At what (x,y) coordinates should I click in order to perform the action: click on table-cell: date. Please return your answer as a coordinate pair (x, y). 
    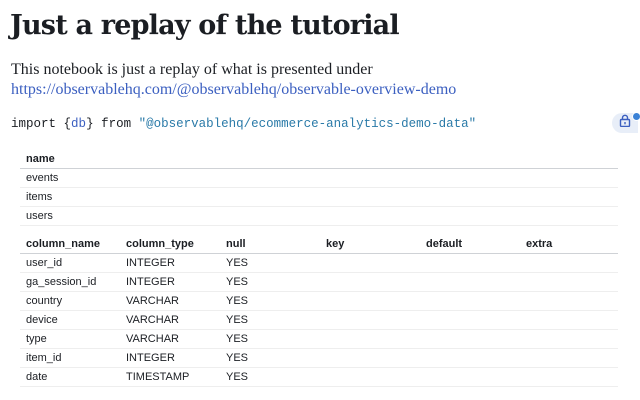
    Looking at the image, I should click on (70, 377).